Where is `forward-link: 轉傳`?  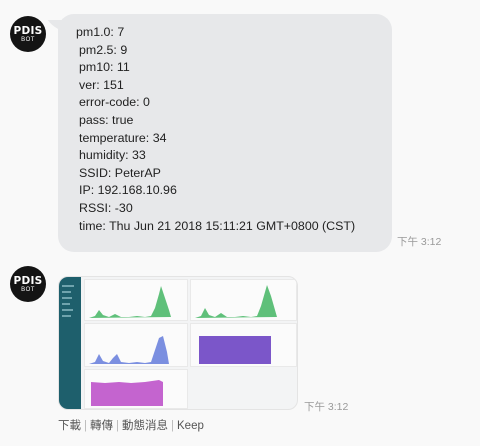
forward-link: 轉傳 is located at coordinates (101, 426).